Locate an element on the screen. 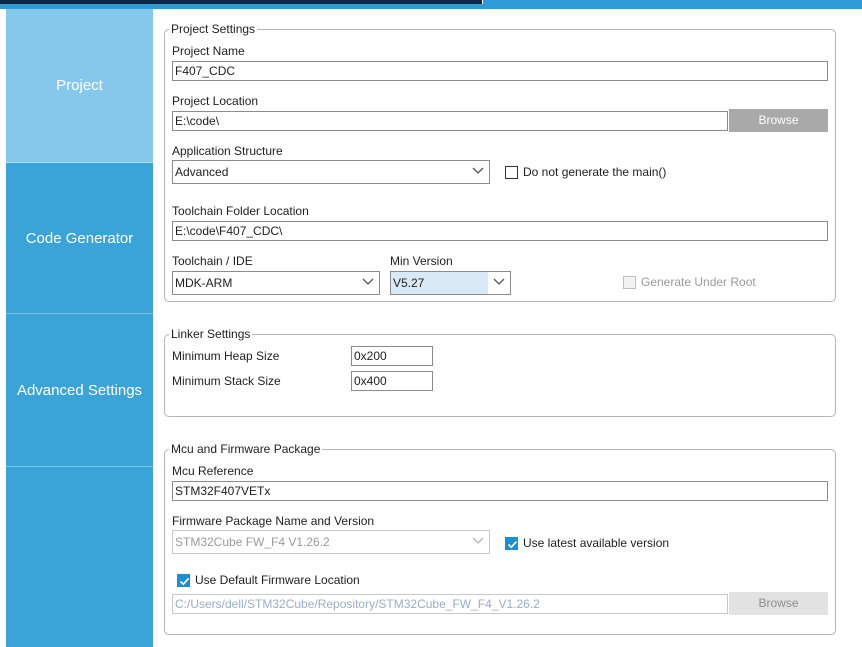  sidebar-empty-area is located at coordinates (79, 557).